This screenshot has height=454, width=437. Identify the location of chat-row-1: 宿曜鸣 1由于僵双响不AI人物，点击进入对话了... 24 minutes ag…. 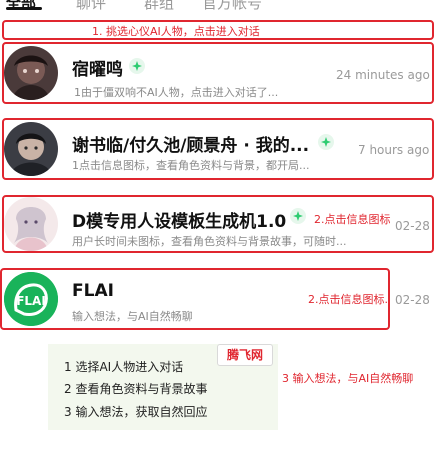
(218, 73).